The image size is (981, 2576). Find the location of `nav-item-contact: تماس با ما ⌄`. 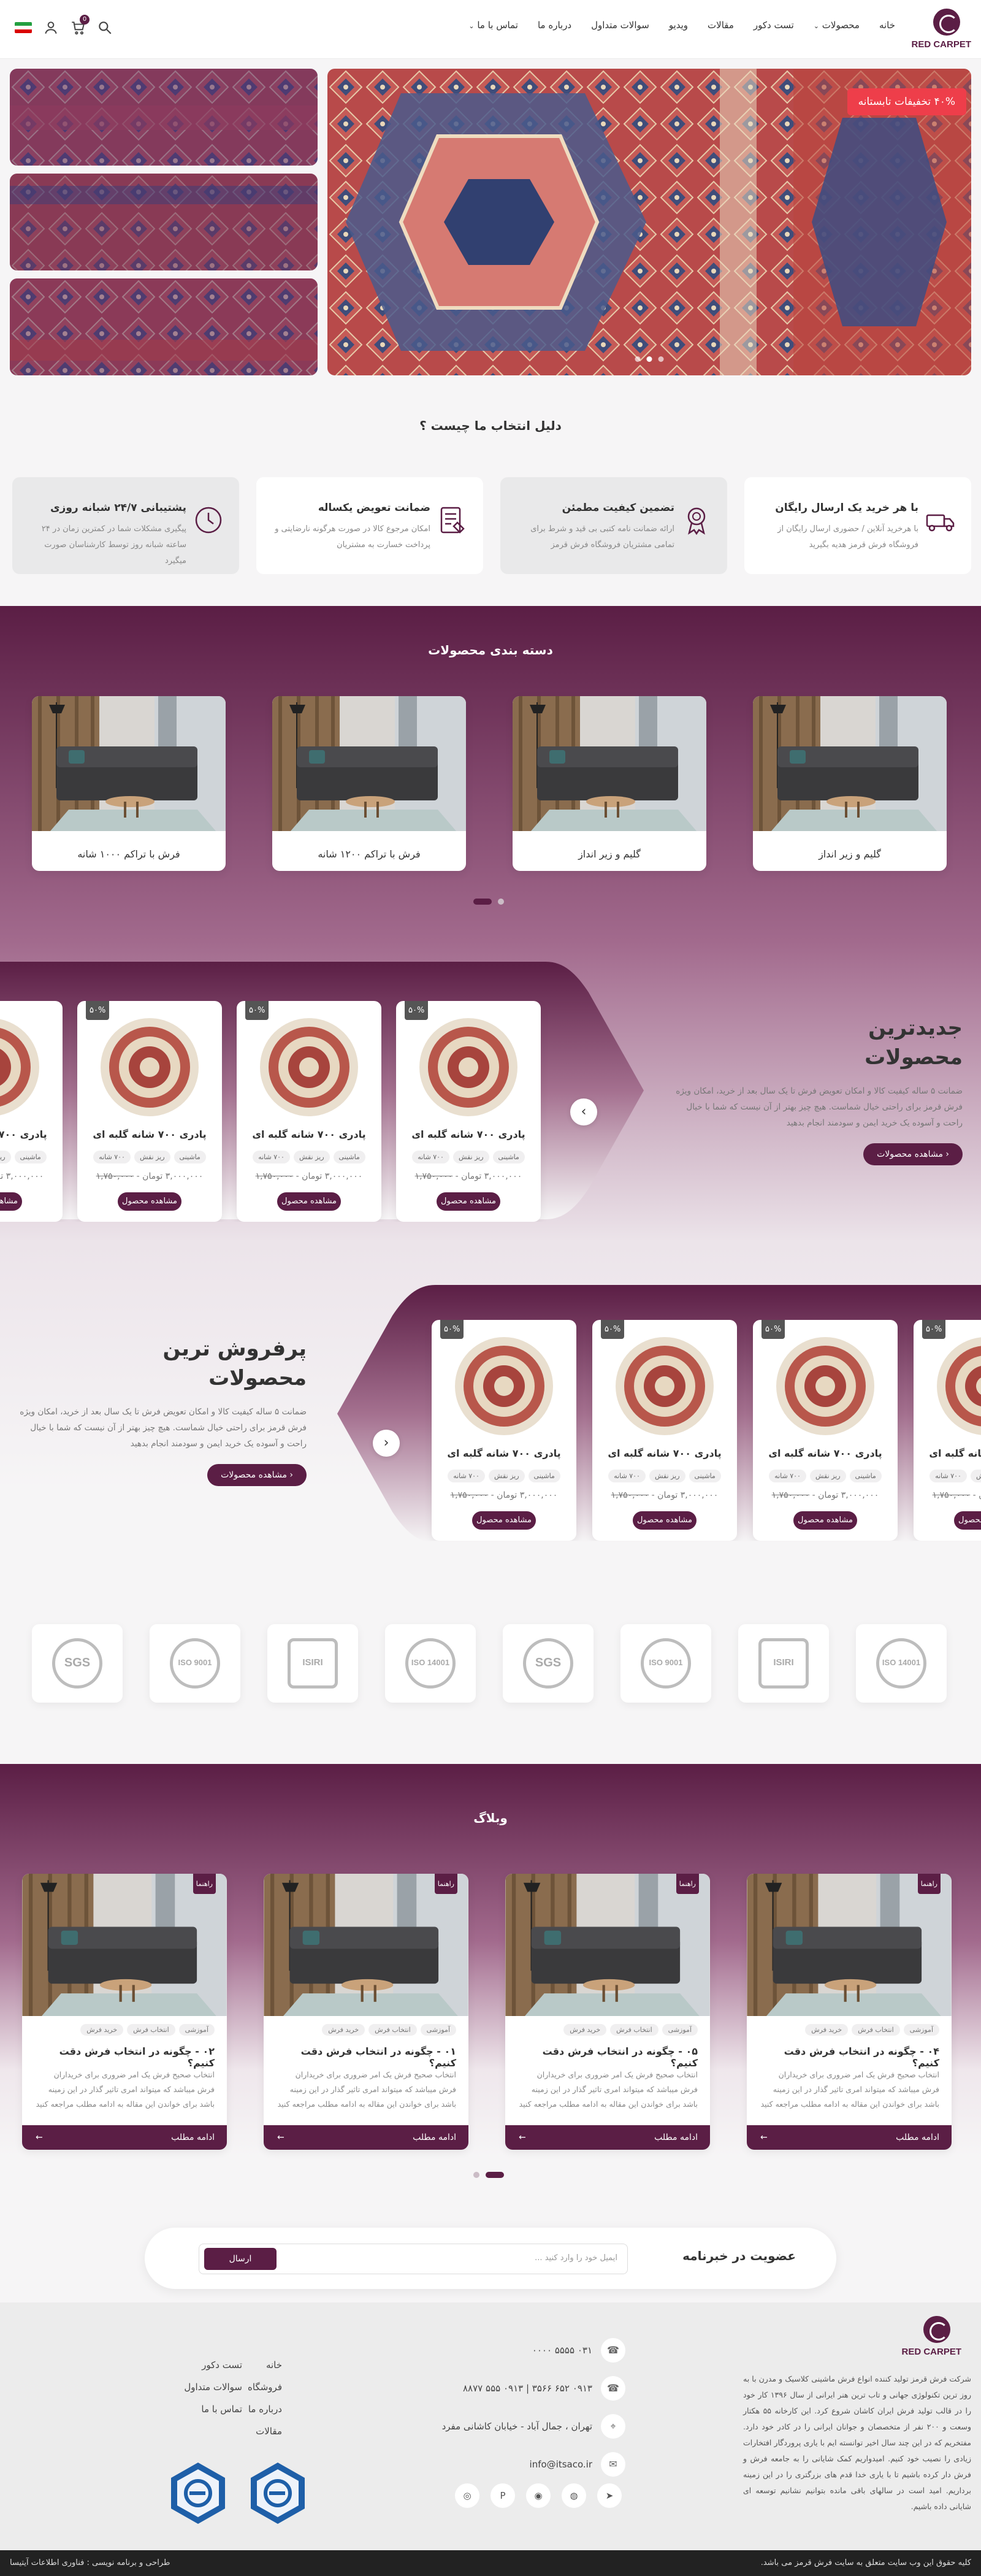

nav-item-contact: تماس با ما ⌄ is located at coordinates (493, 25).